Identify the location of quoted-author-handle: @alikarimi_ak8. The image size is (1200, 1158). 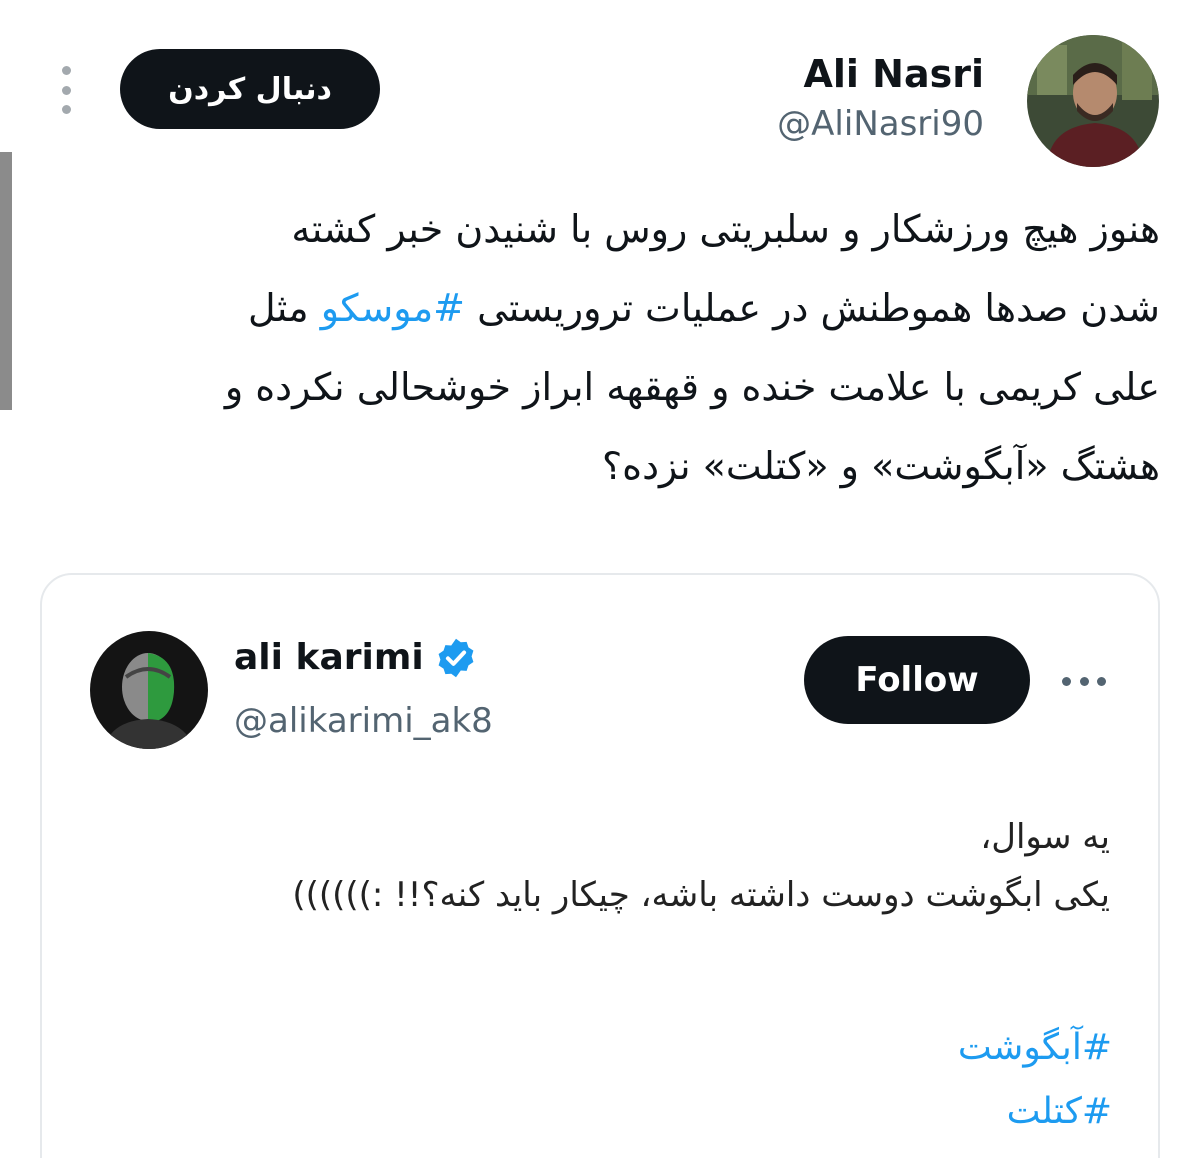
(363, 721).